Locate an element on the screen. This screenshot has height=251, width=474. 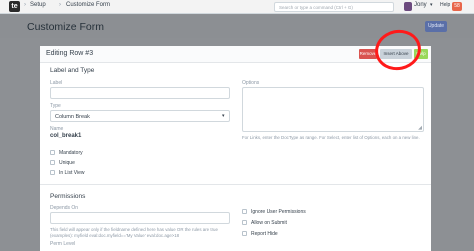
select-caret-icon: ▾ is located at coordinates (223, 116).